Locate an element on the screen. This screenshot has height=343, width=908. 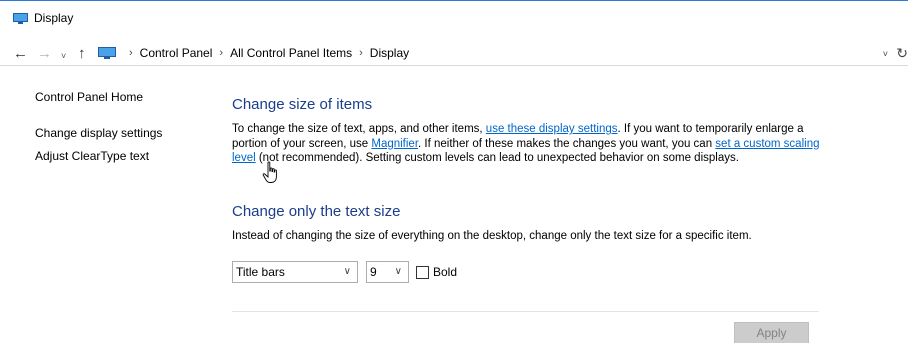
control-panel-icon is located at coordinates (107, 53).